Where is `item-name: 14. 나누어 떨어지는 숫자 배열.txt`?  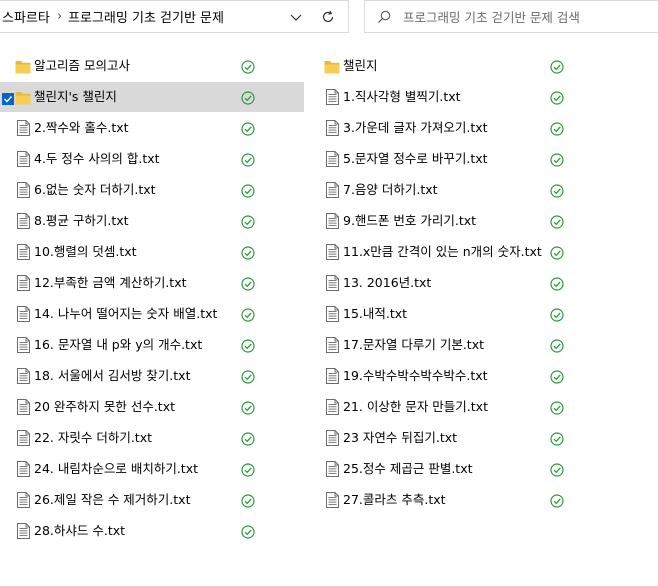 item-name: 14. 나누어 떨어지는 숫자 배열.txt is located at coordinates (126, 313).